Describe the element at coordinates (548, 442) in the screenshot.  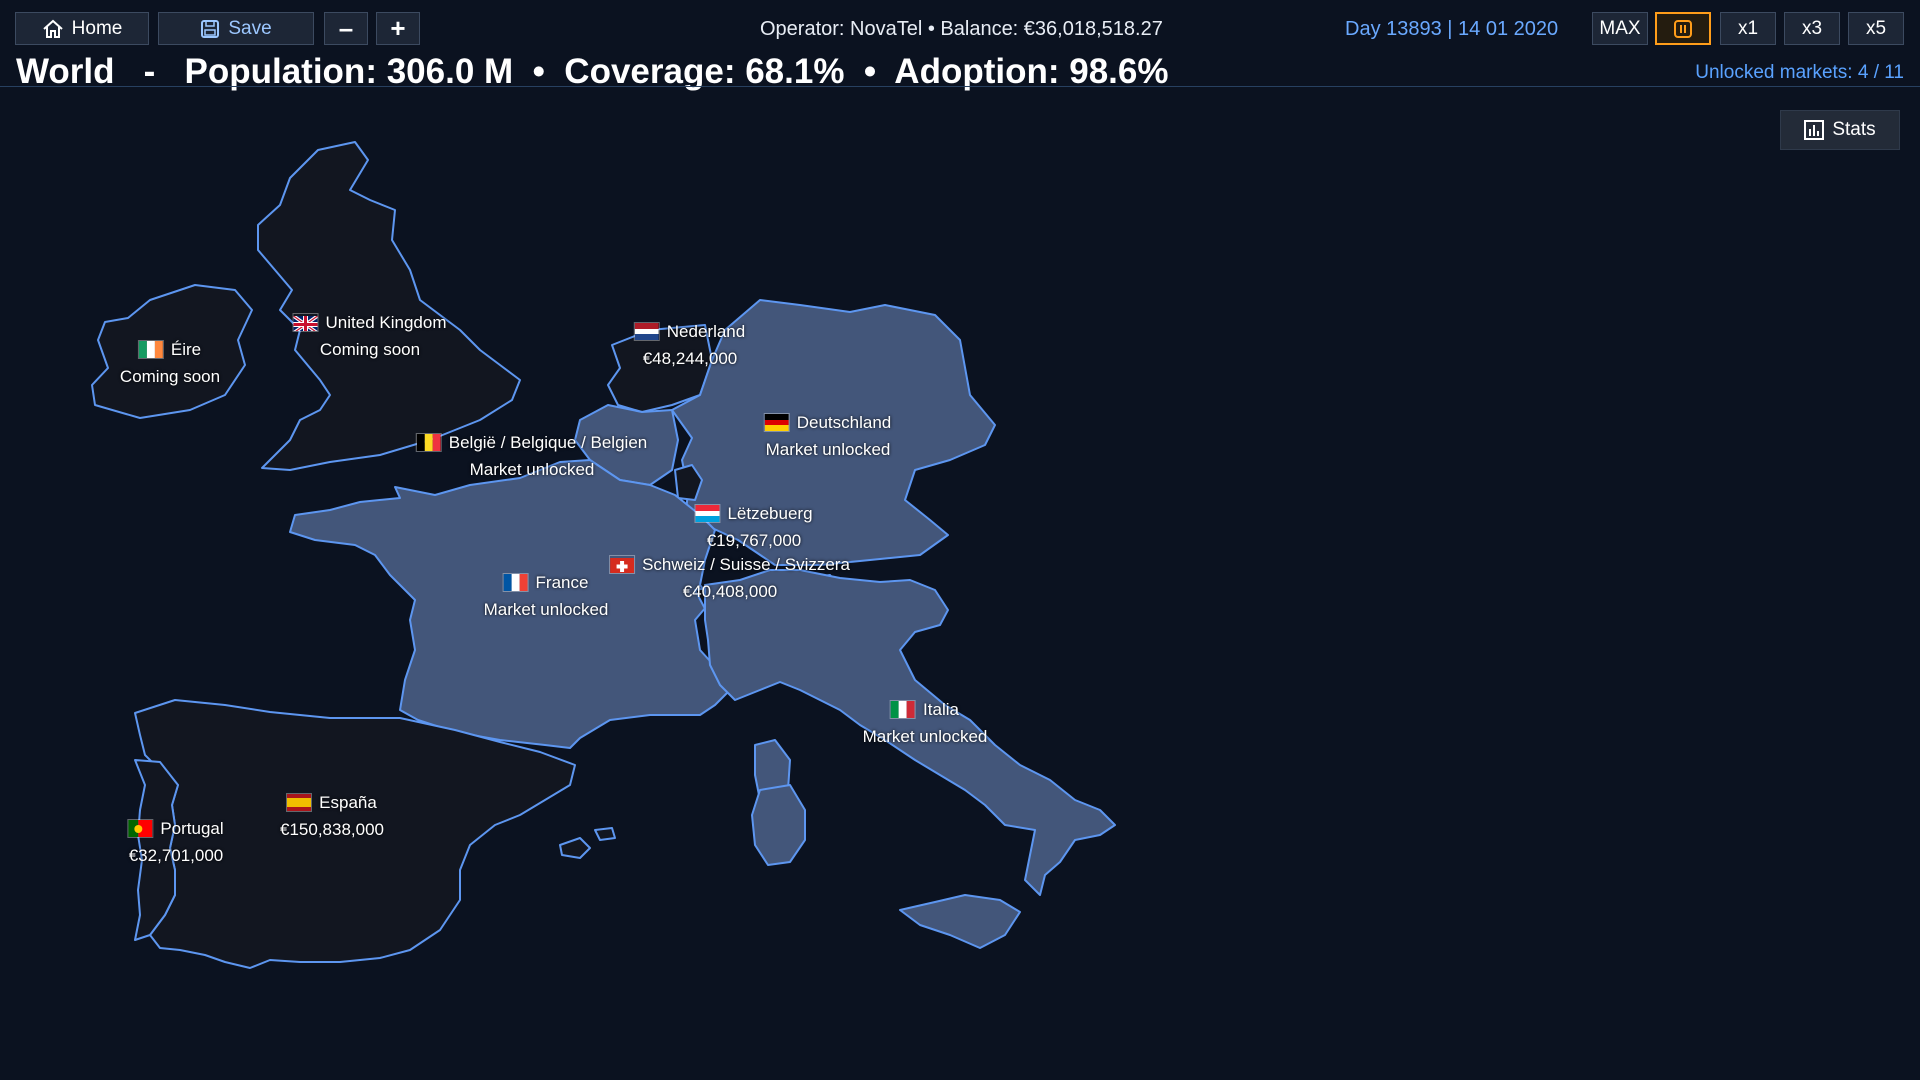
I see `country-name: België / Belgique / Belgien` at that location.